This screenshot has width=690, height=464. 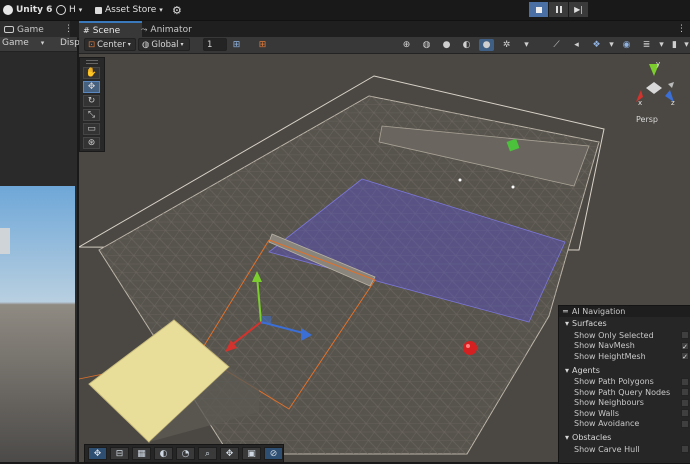 I want to click on pivot-rotation-dropdown: ◍ Global ▾, so click(x=164, y=44).